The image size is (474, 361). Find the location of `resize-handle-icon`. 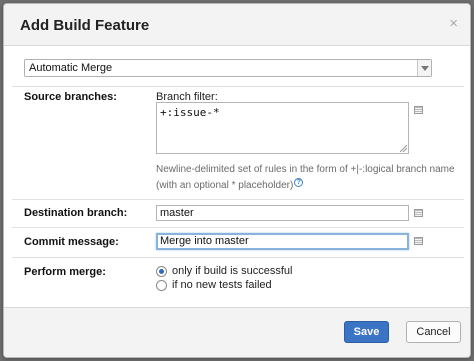

resize-handle-icon is located at coordinates (403, 148).